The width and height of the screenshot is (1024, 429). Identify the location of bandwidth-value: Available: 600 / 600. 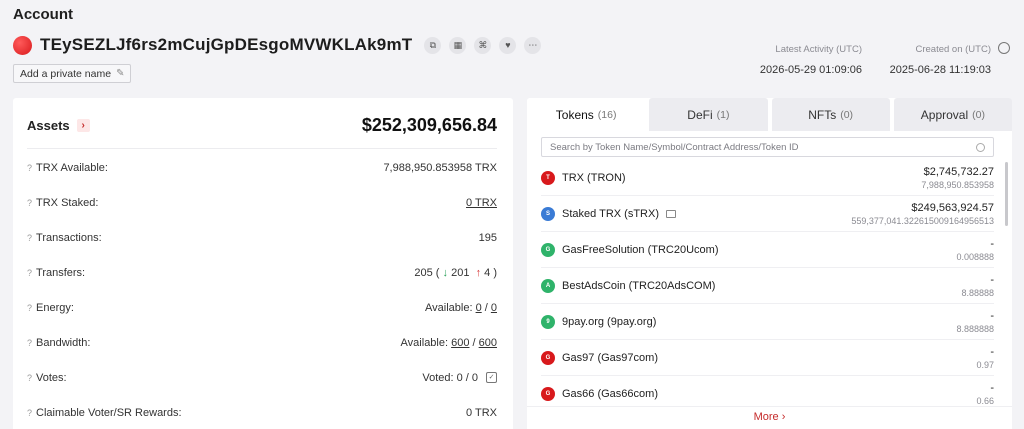
(448, 342).